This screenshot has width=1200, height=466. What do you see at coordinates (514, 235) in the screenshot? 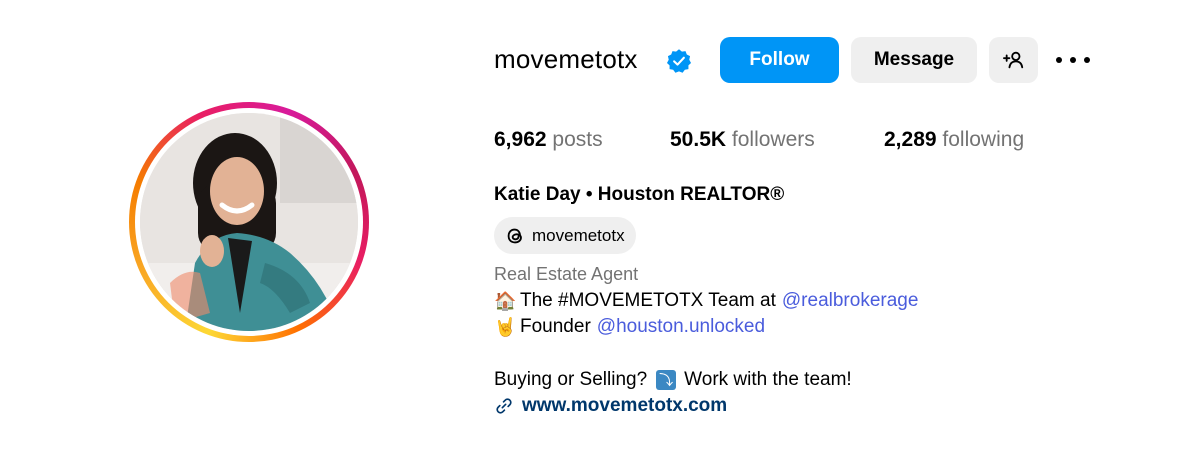
I see `threads-icon` at bounding box center [514, 235].